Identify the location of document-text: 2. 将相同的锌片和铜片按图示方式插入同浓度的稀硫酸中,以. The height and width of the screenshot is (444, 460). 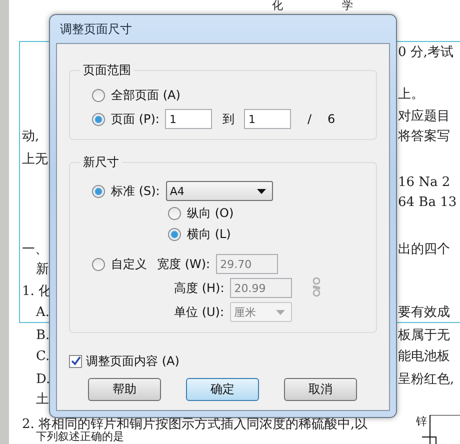
(195, 425).